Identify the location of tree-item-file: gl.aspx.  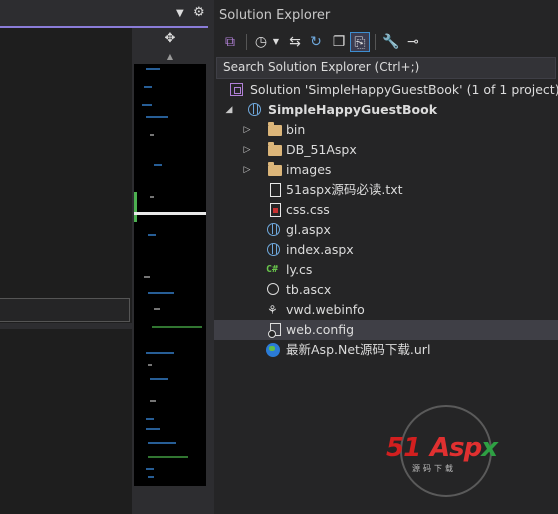
(386, 230).